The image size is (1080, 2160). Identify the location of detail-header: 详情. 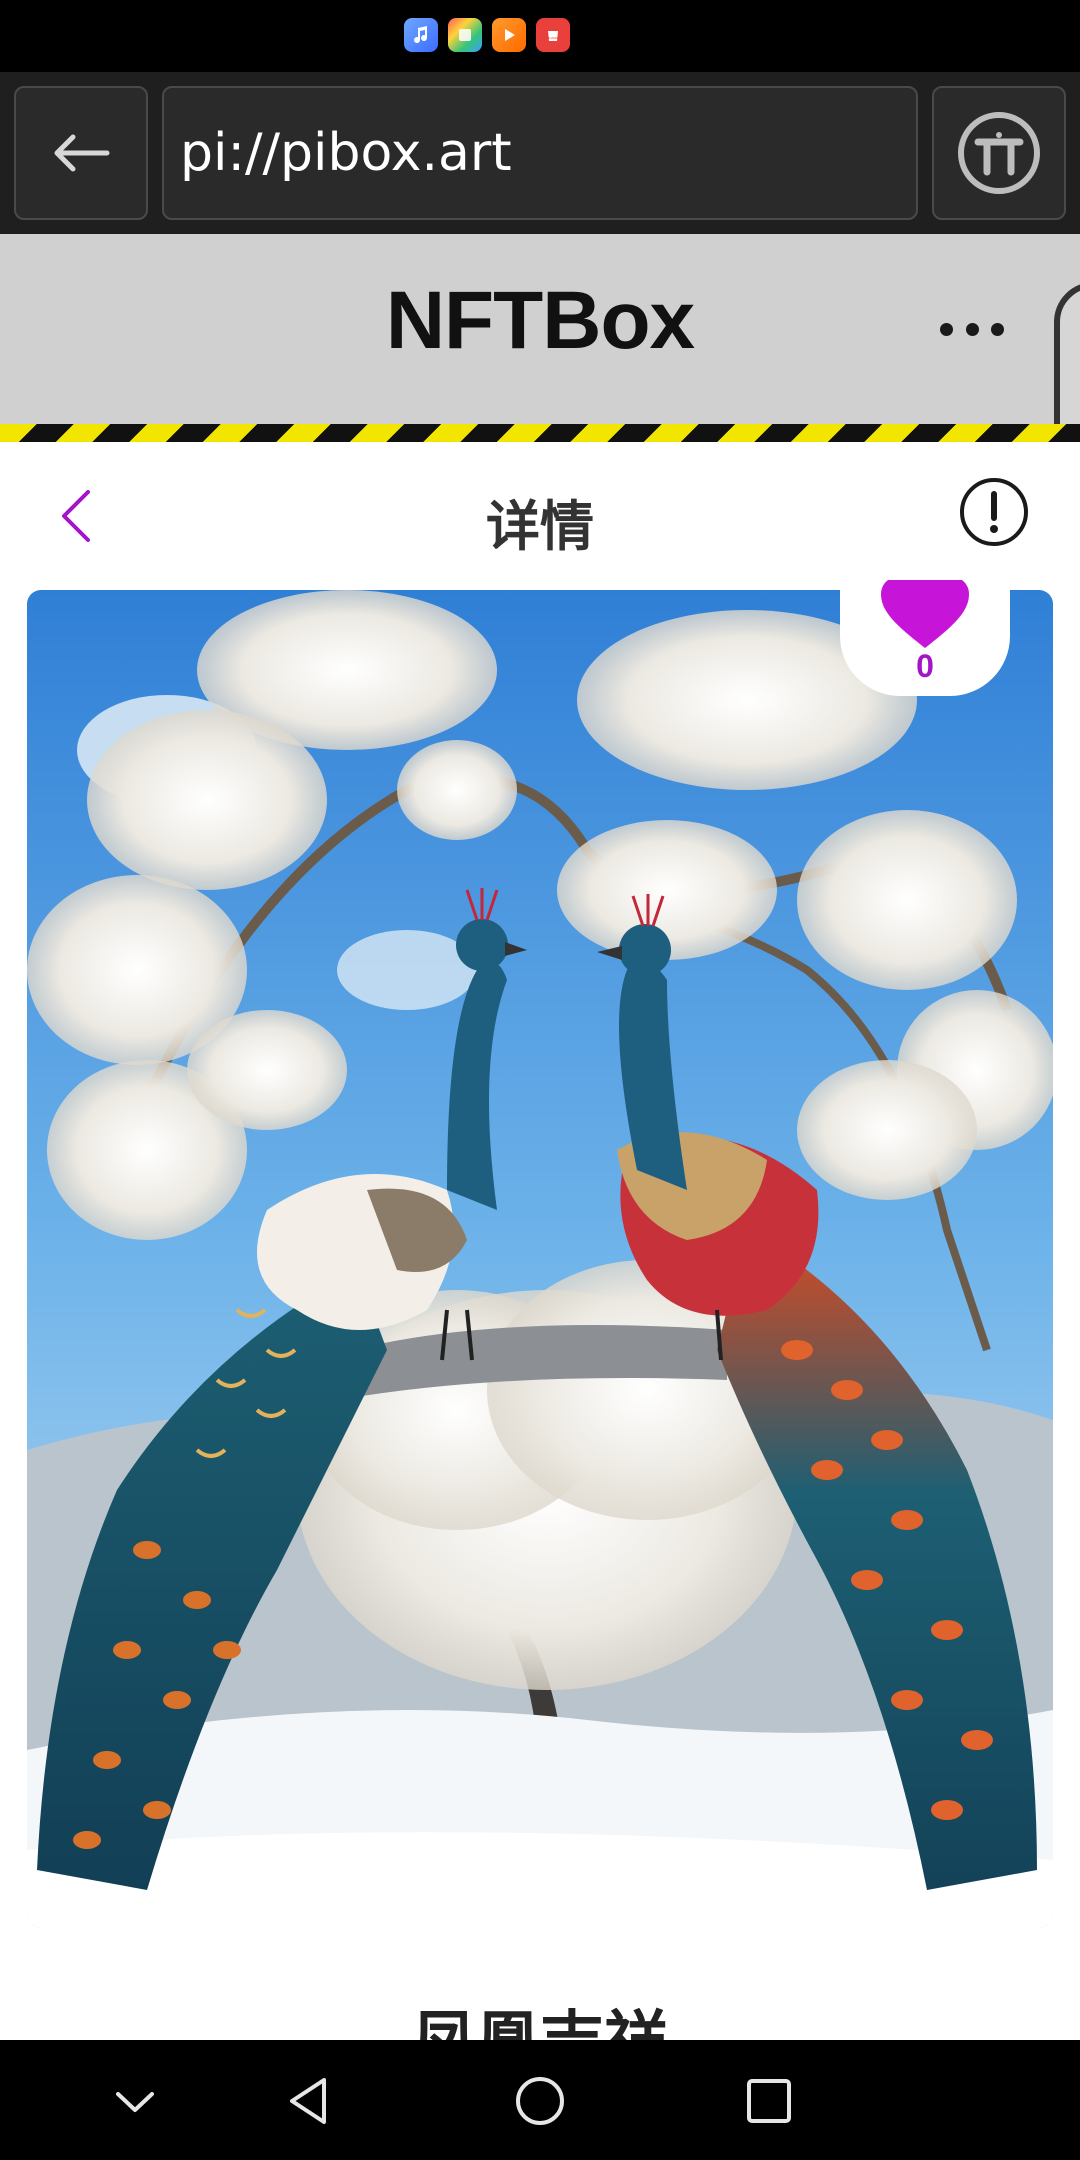
(540, 515).